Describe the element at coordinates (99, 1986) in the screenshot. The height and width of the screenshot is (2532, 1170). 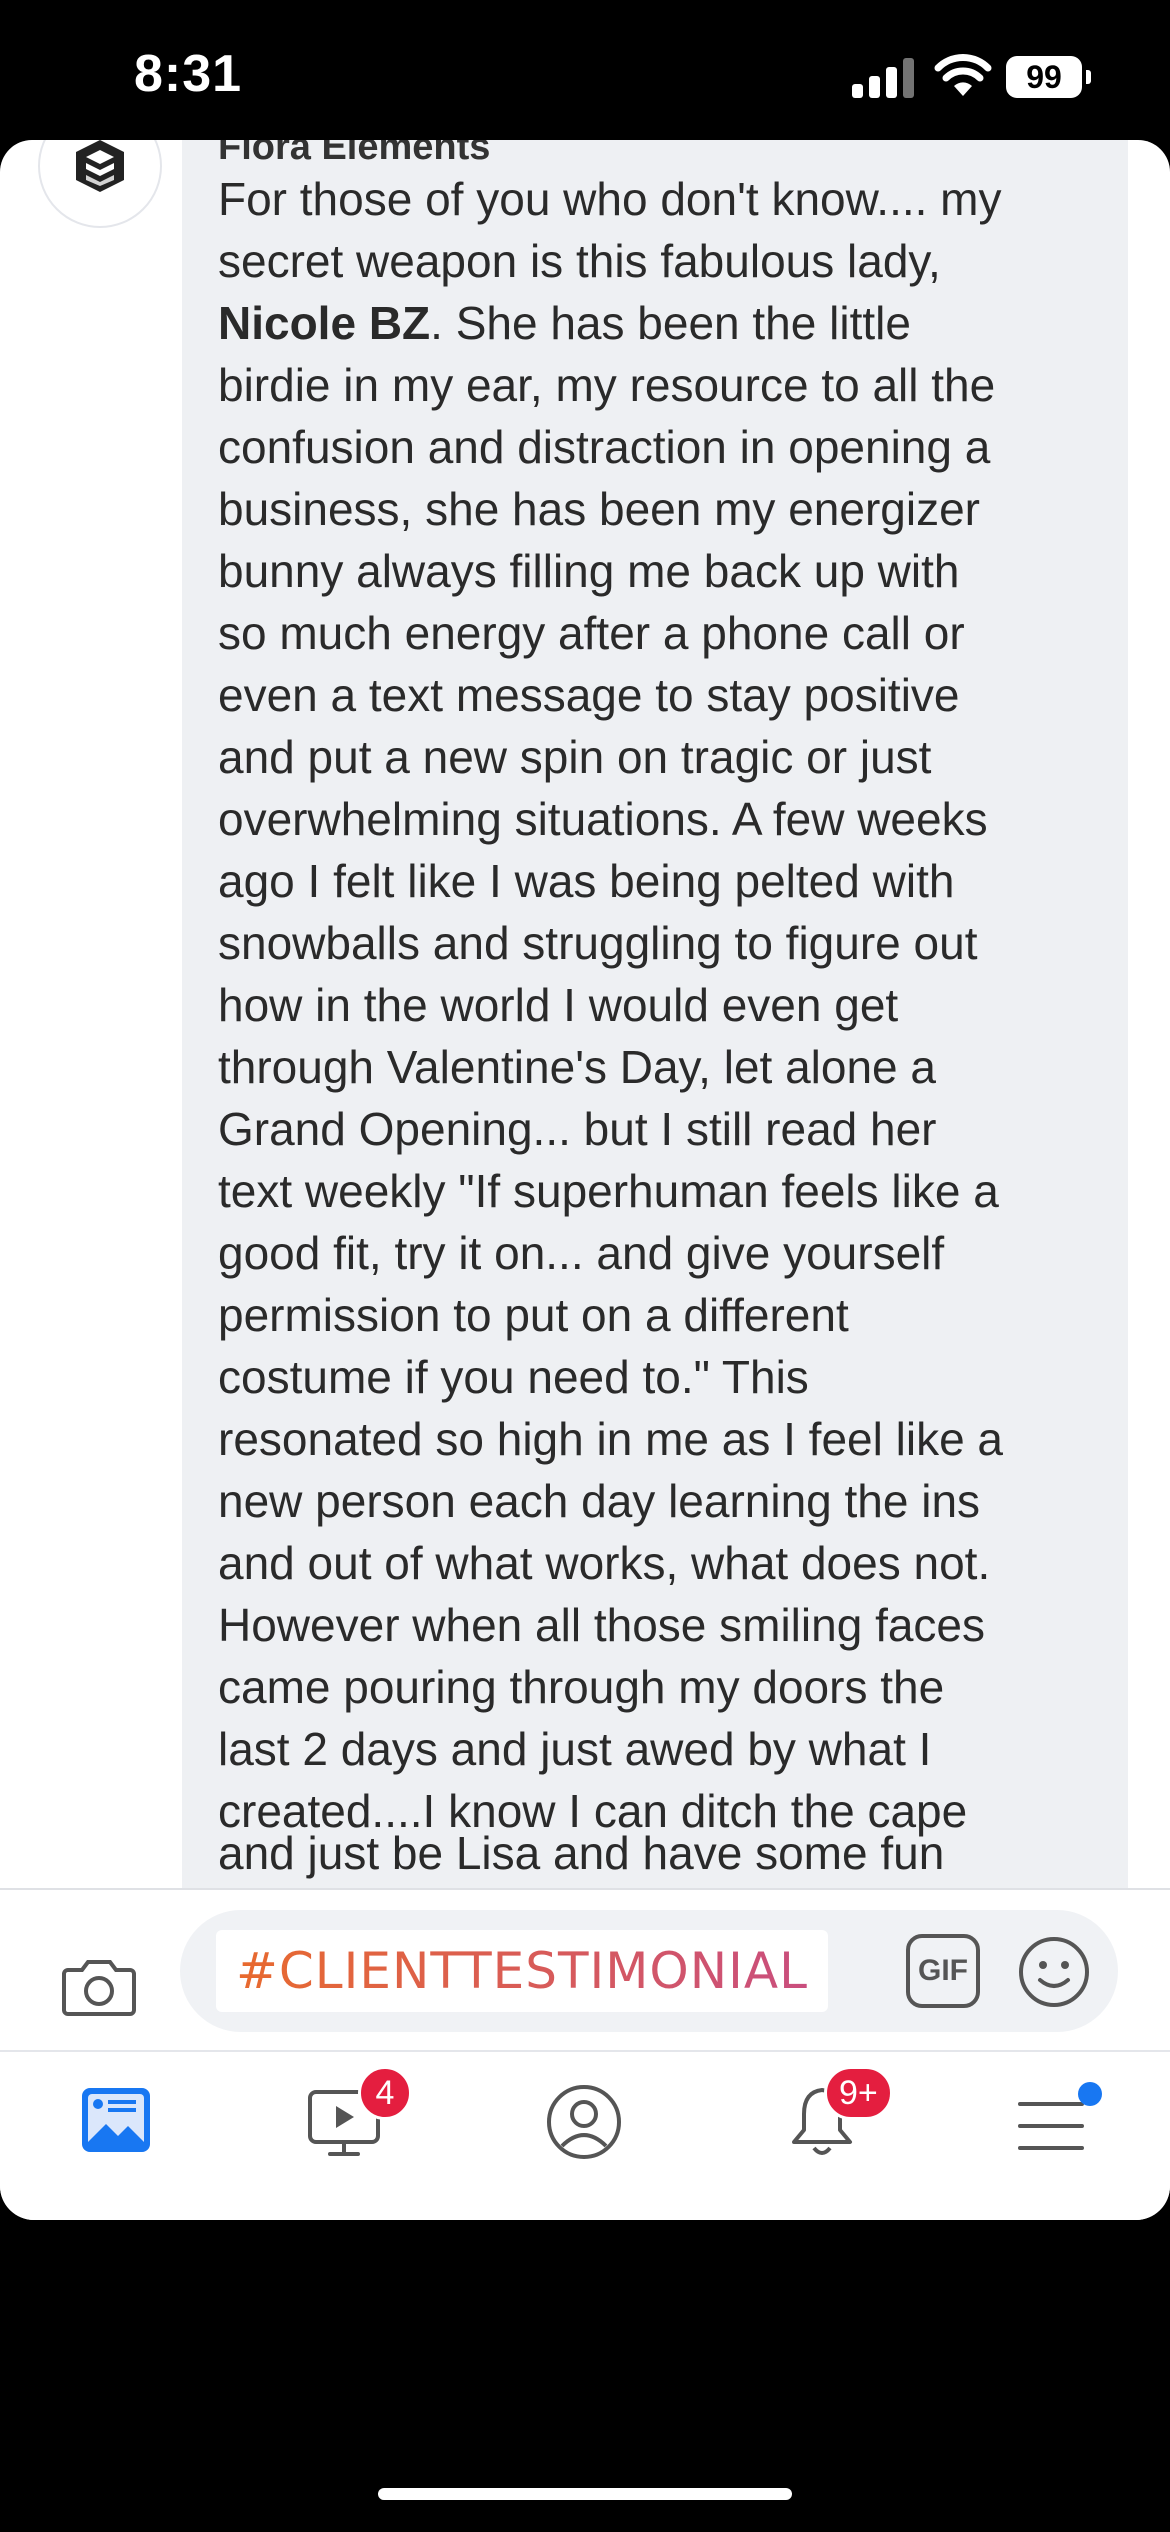
I see `camera-icon` at that location.